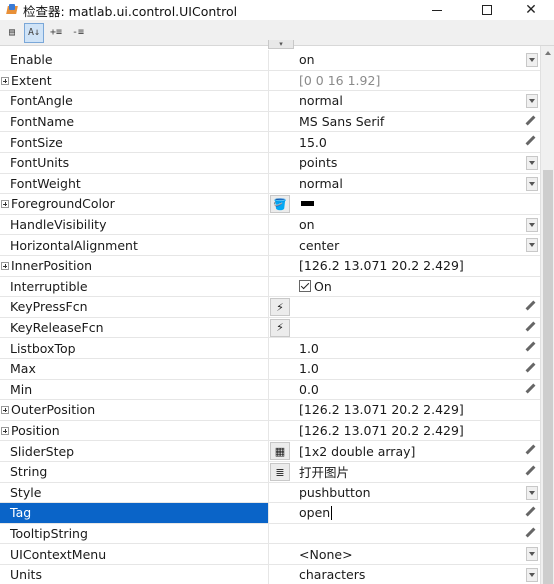  I want to click on property-row-sliderstep: SliderStep ▦ [1x2 double array], so click(270, 451).